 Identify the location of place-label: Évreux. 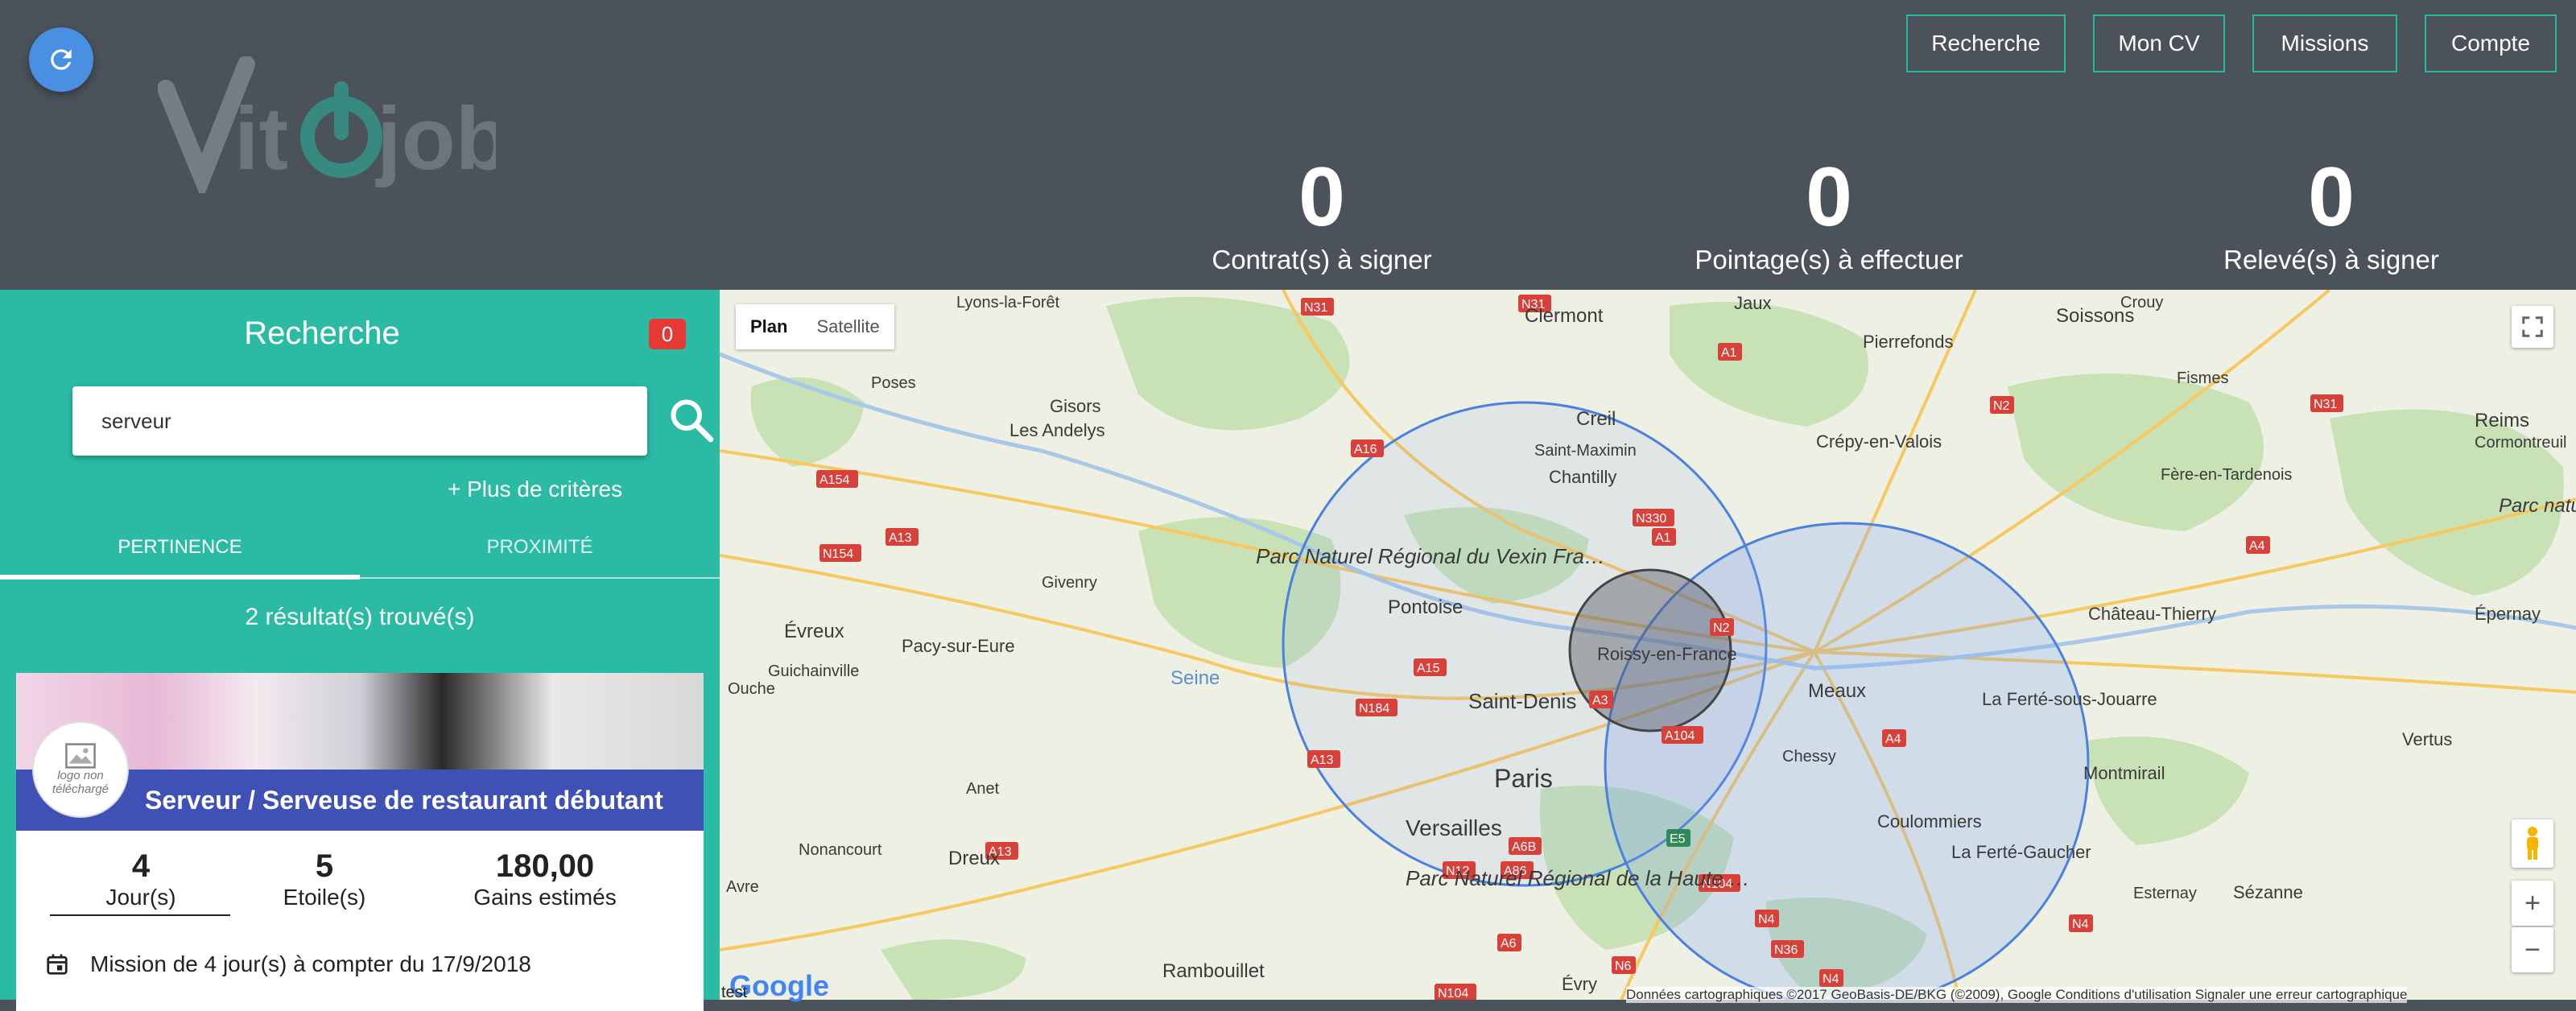
(814, 631).